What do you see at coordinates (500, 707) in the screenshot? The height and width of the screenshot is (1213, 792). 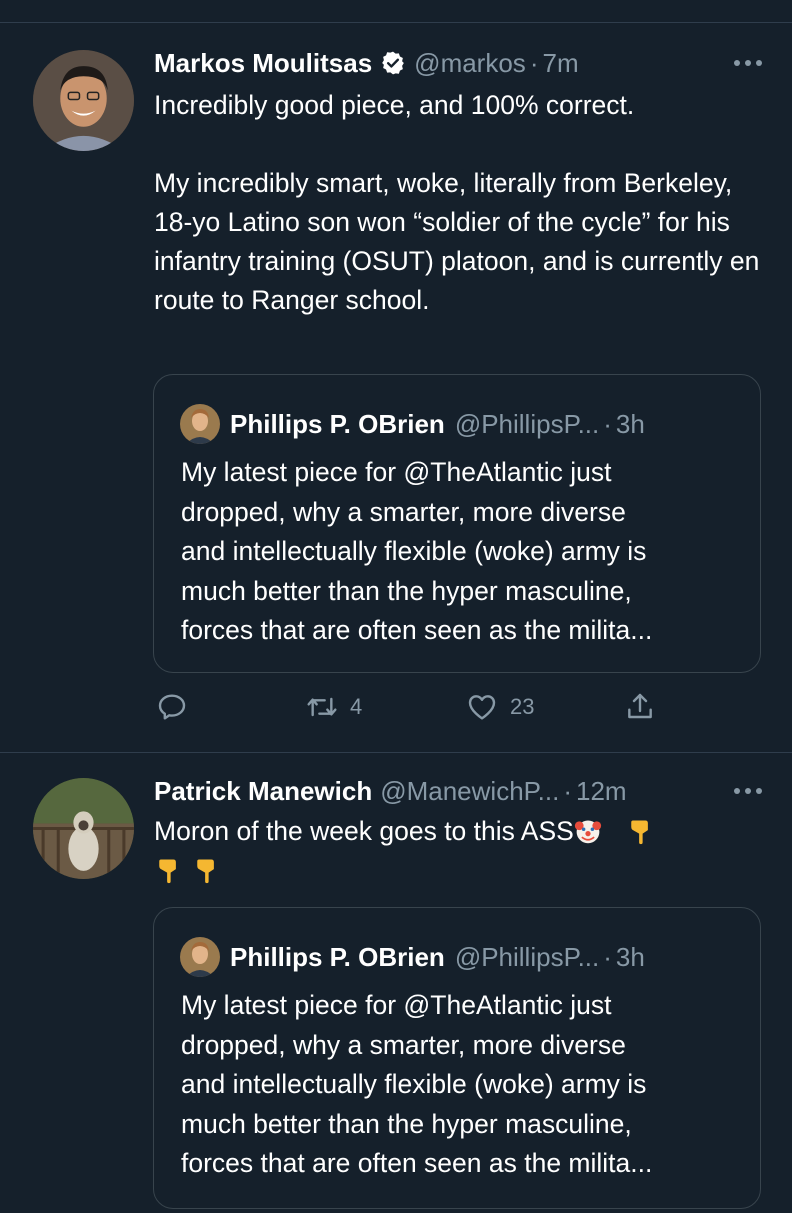 I see `like-button: 23` at bounding box center [500, 707].